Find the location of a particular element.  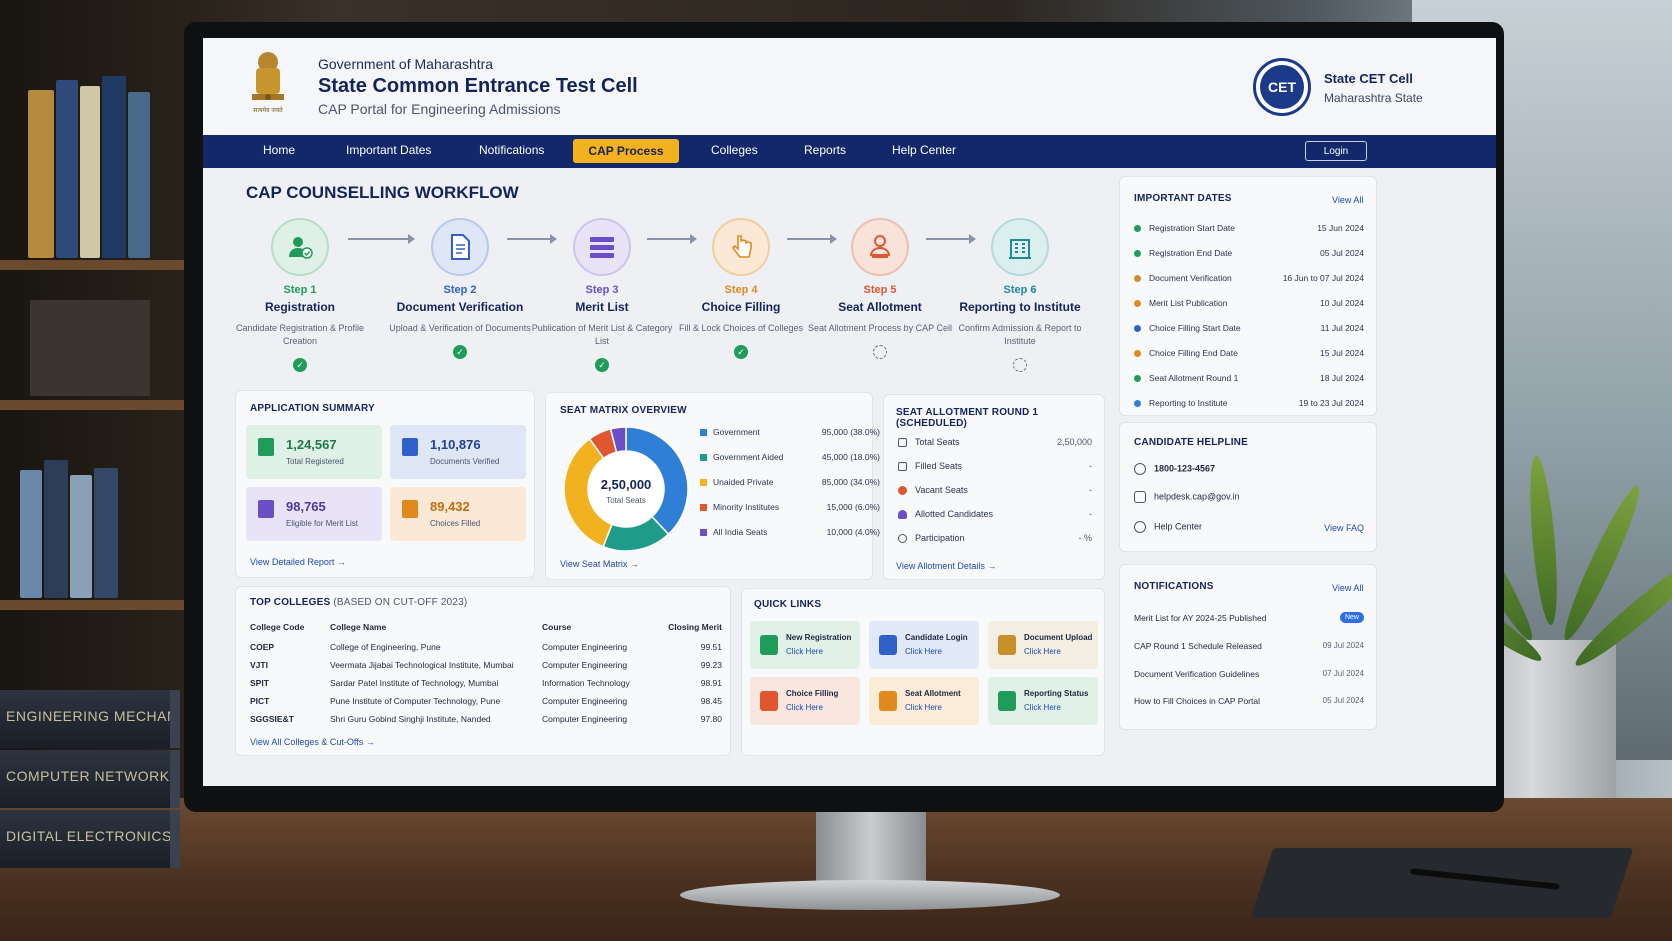

step-name: Reporting to Institute is located at coordinates (1020, 307).